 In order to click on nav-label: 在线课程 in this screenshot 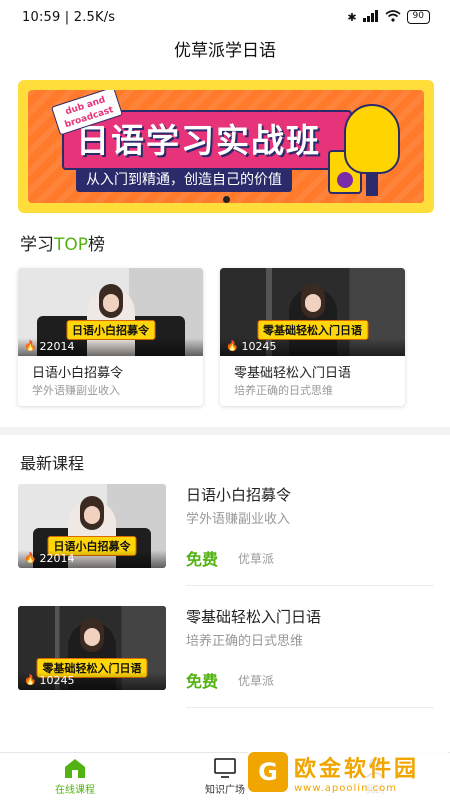, I will do `click(75, 790)`.